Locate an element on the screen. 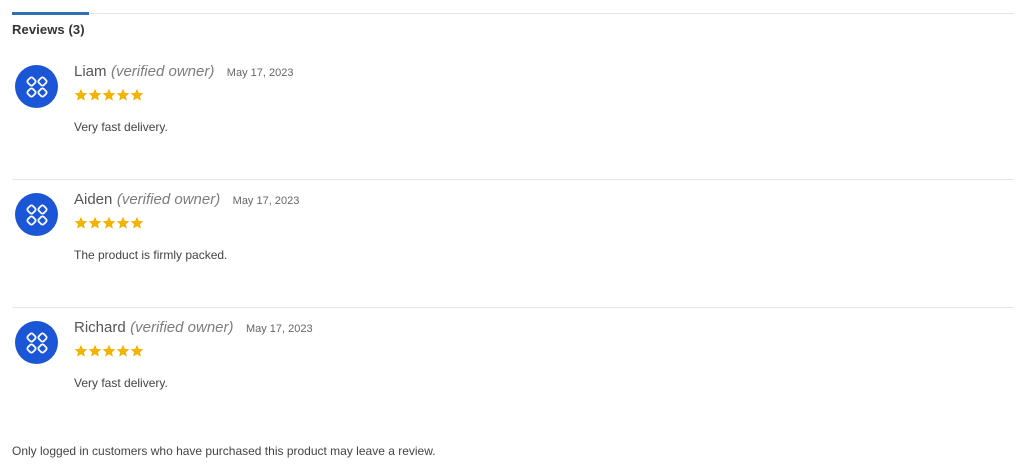 This screenshot has width=1024, height=468. review-meta: Richard (verified owner) May 17, 2023 is located at coordinates (193, 328).